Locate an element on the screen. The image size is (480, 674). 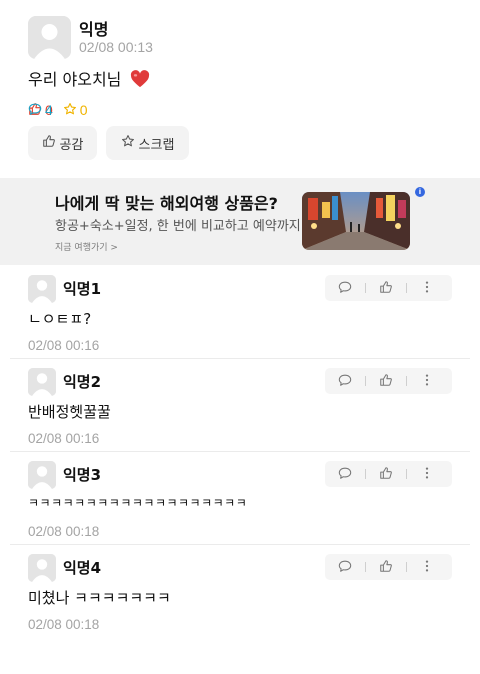
ad-street-image is located at coordinates (356, 221).